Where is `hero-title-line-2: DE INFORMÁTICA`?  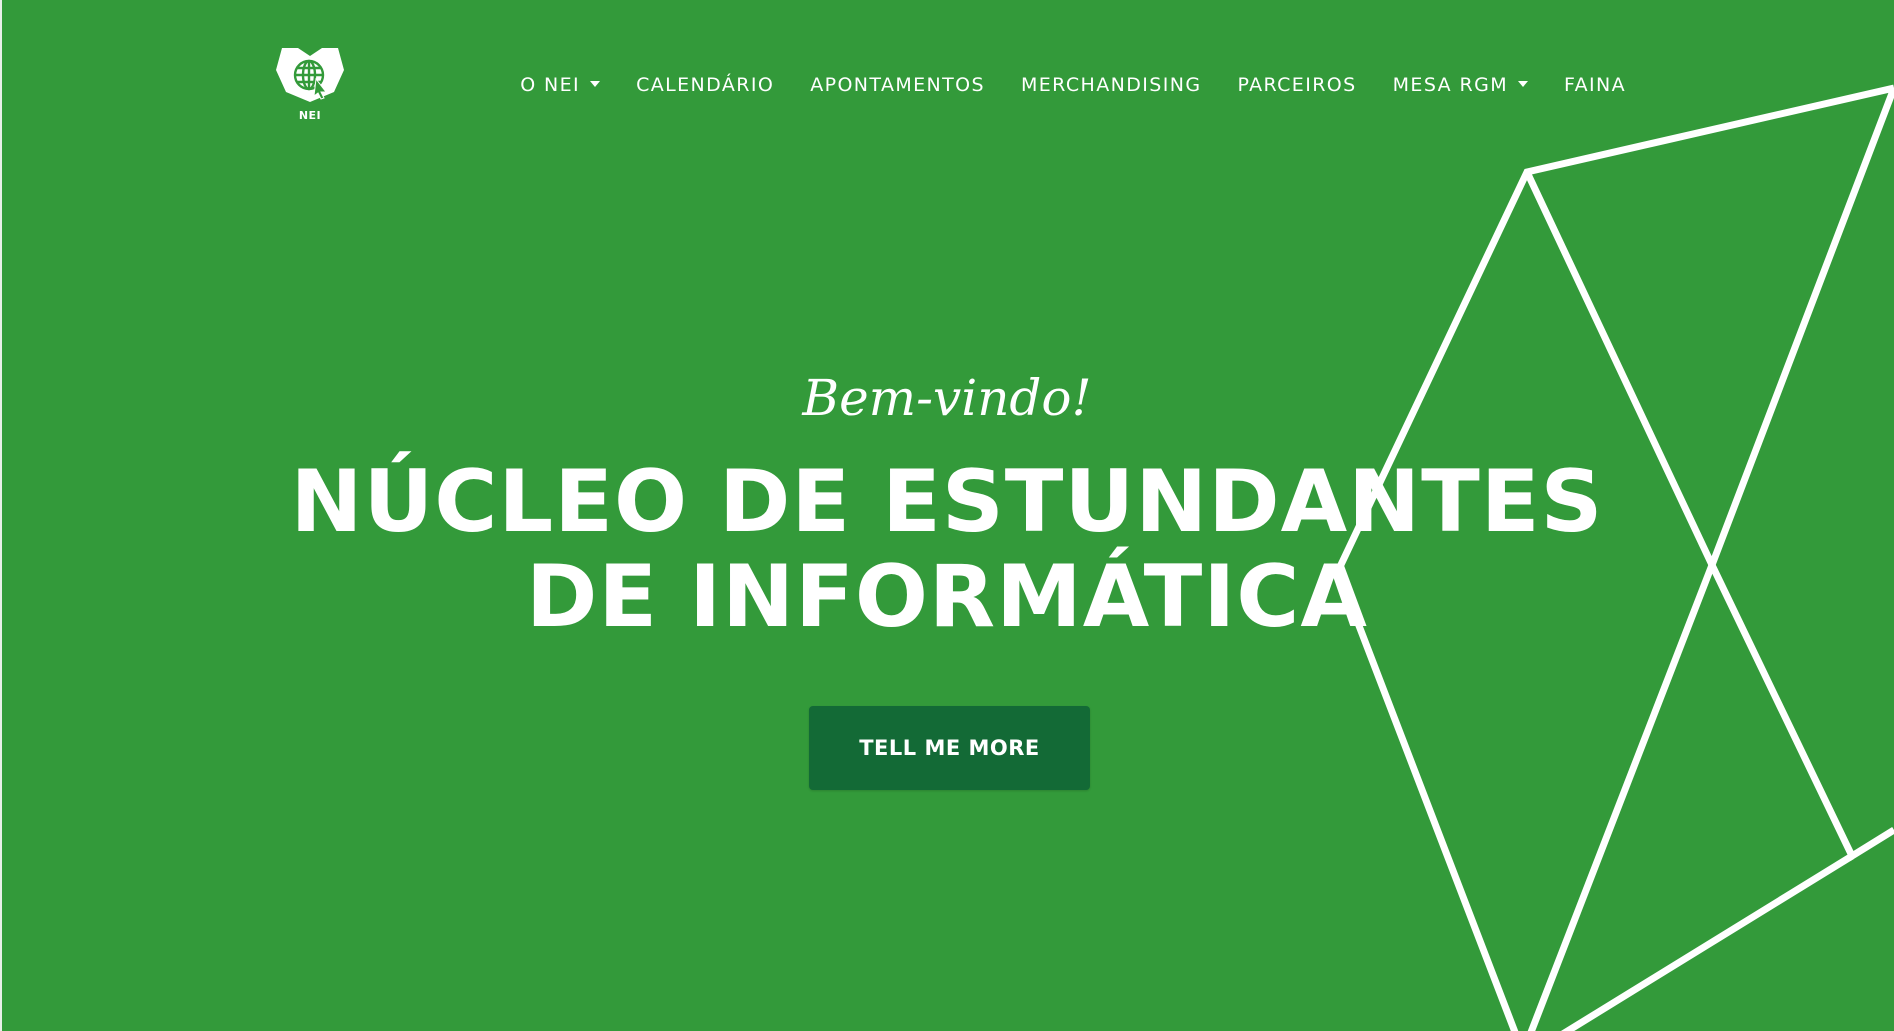
hero-title-line-2: DE INFORMÁTICA is located at coordinates (947, 597).